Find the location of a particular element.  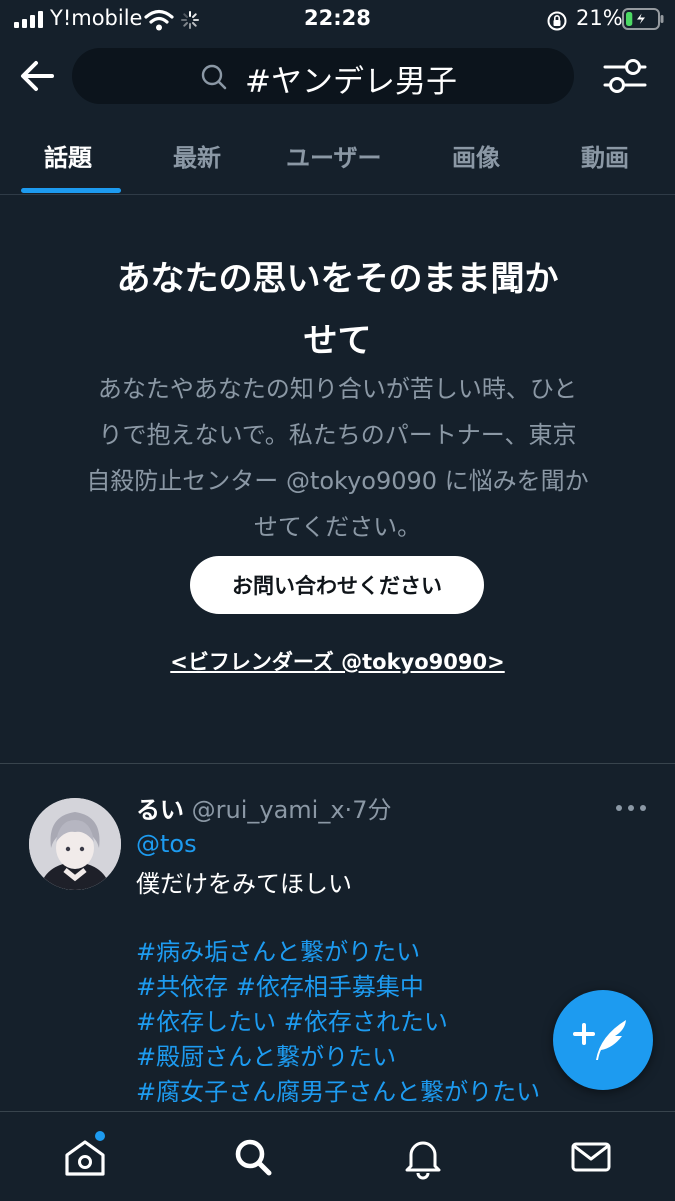

search-filter-button is located at coordinates (625, 76).